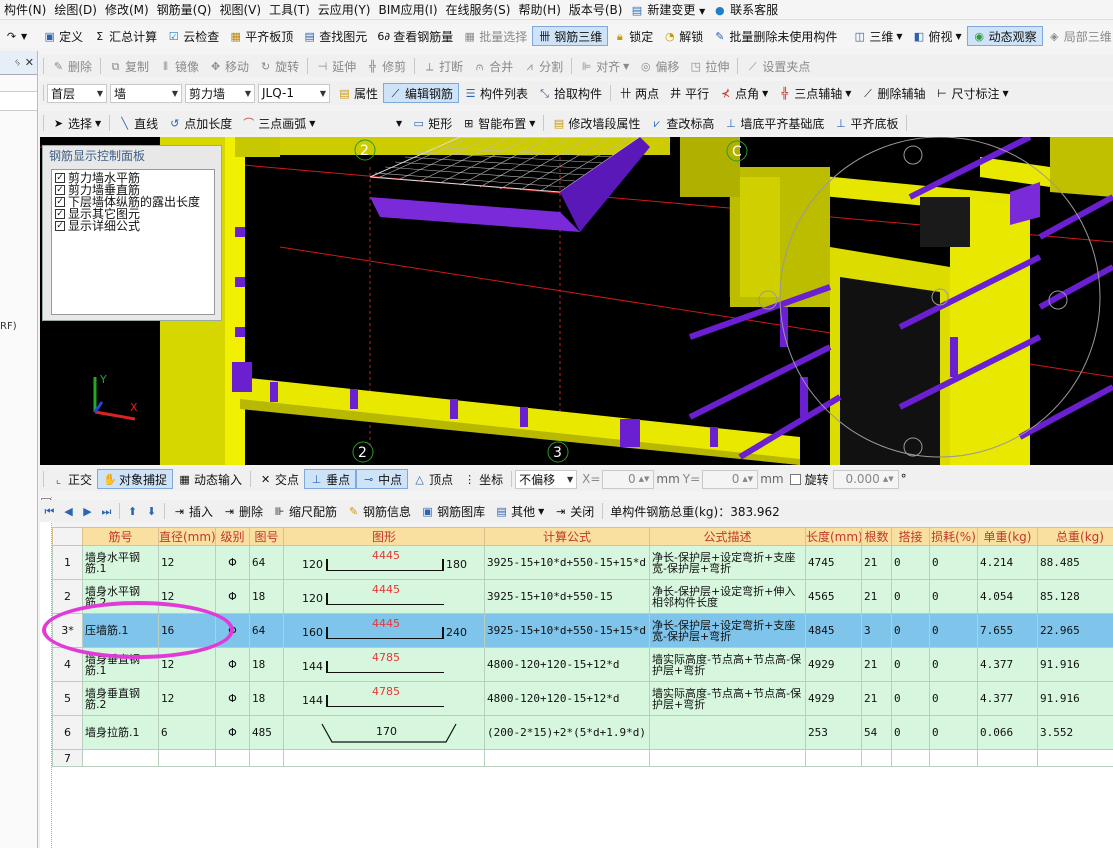 Image resolution: width=1113 pixels, height=848 pixels. Describe the element at coordinates (1007, 732) in the screenshot. I see `cell-unit-weight: 0.066` at that location.